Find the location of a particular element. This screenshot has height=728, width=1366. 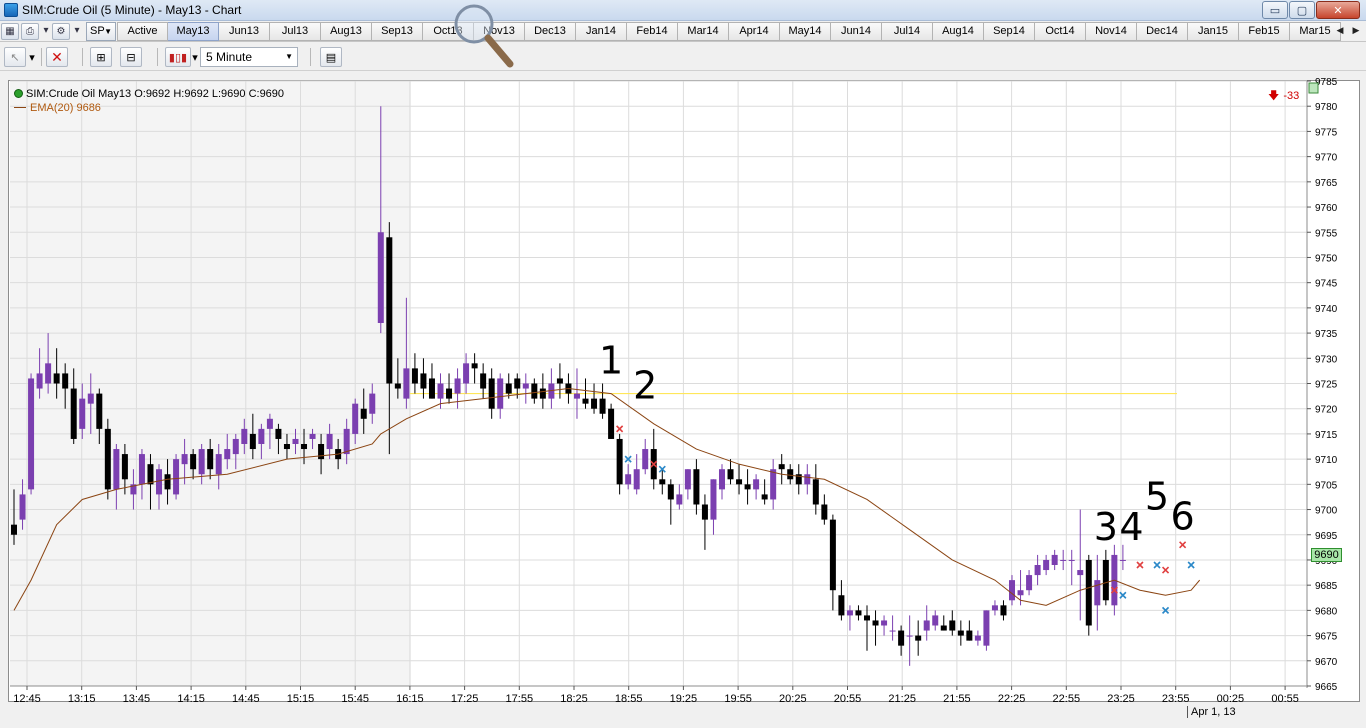

annotation-label-2: 2 is located at coordinates (645, 386).